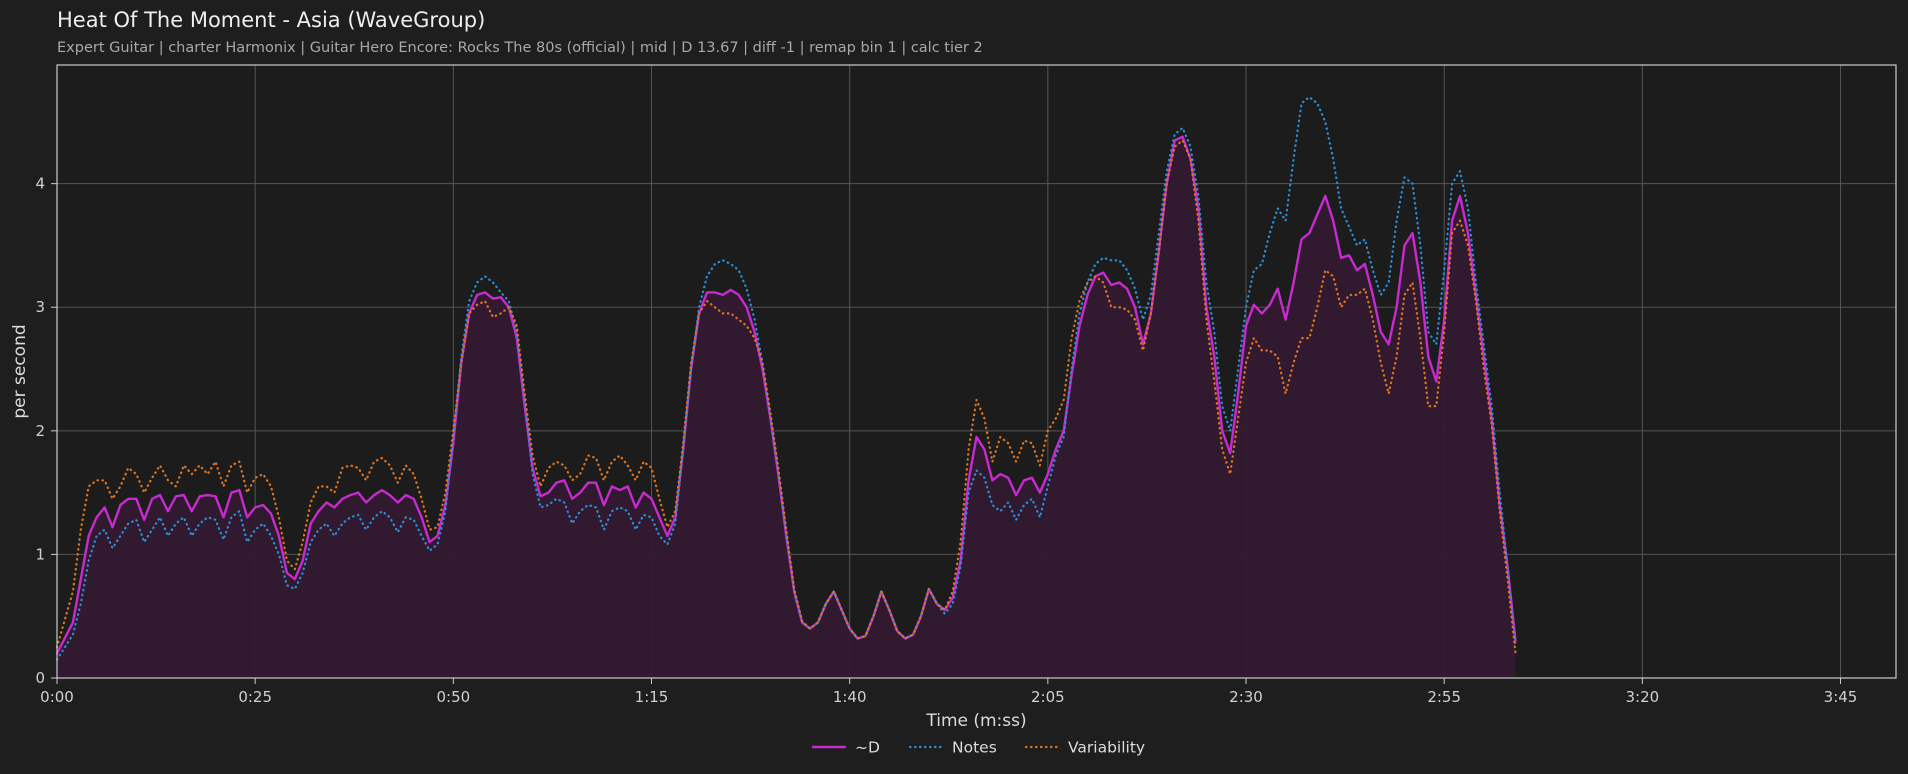 This screenshot has width=1908, height=774. I want to click on y-tick-label: 4, so click(40, 184).